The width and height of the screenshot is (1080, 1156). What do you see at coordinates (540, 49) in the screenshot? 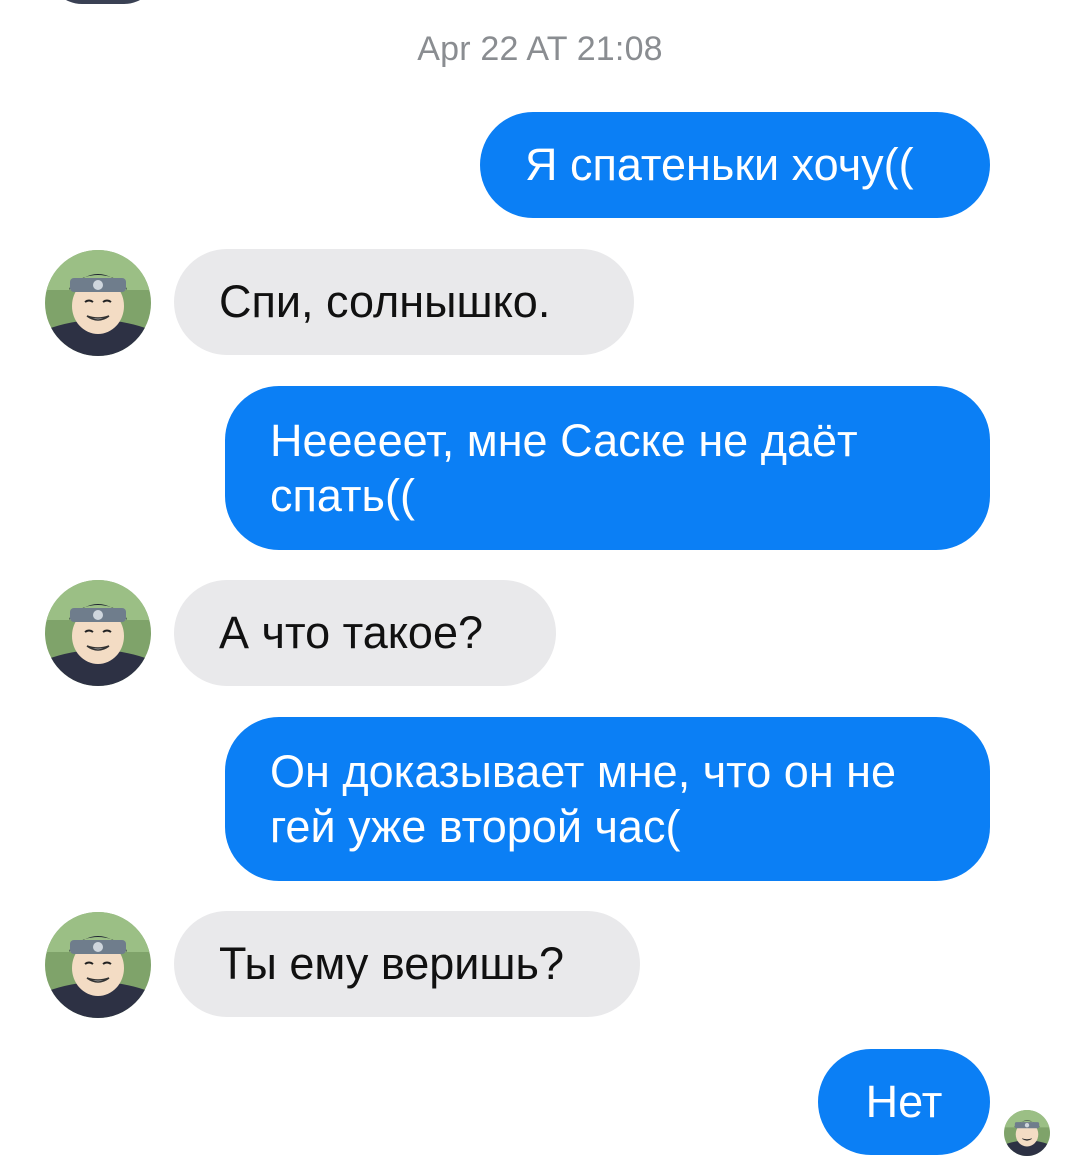
I see `message-timestamp: Apr 22 AT 21:08` at bounding box center [540, 49].